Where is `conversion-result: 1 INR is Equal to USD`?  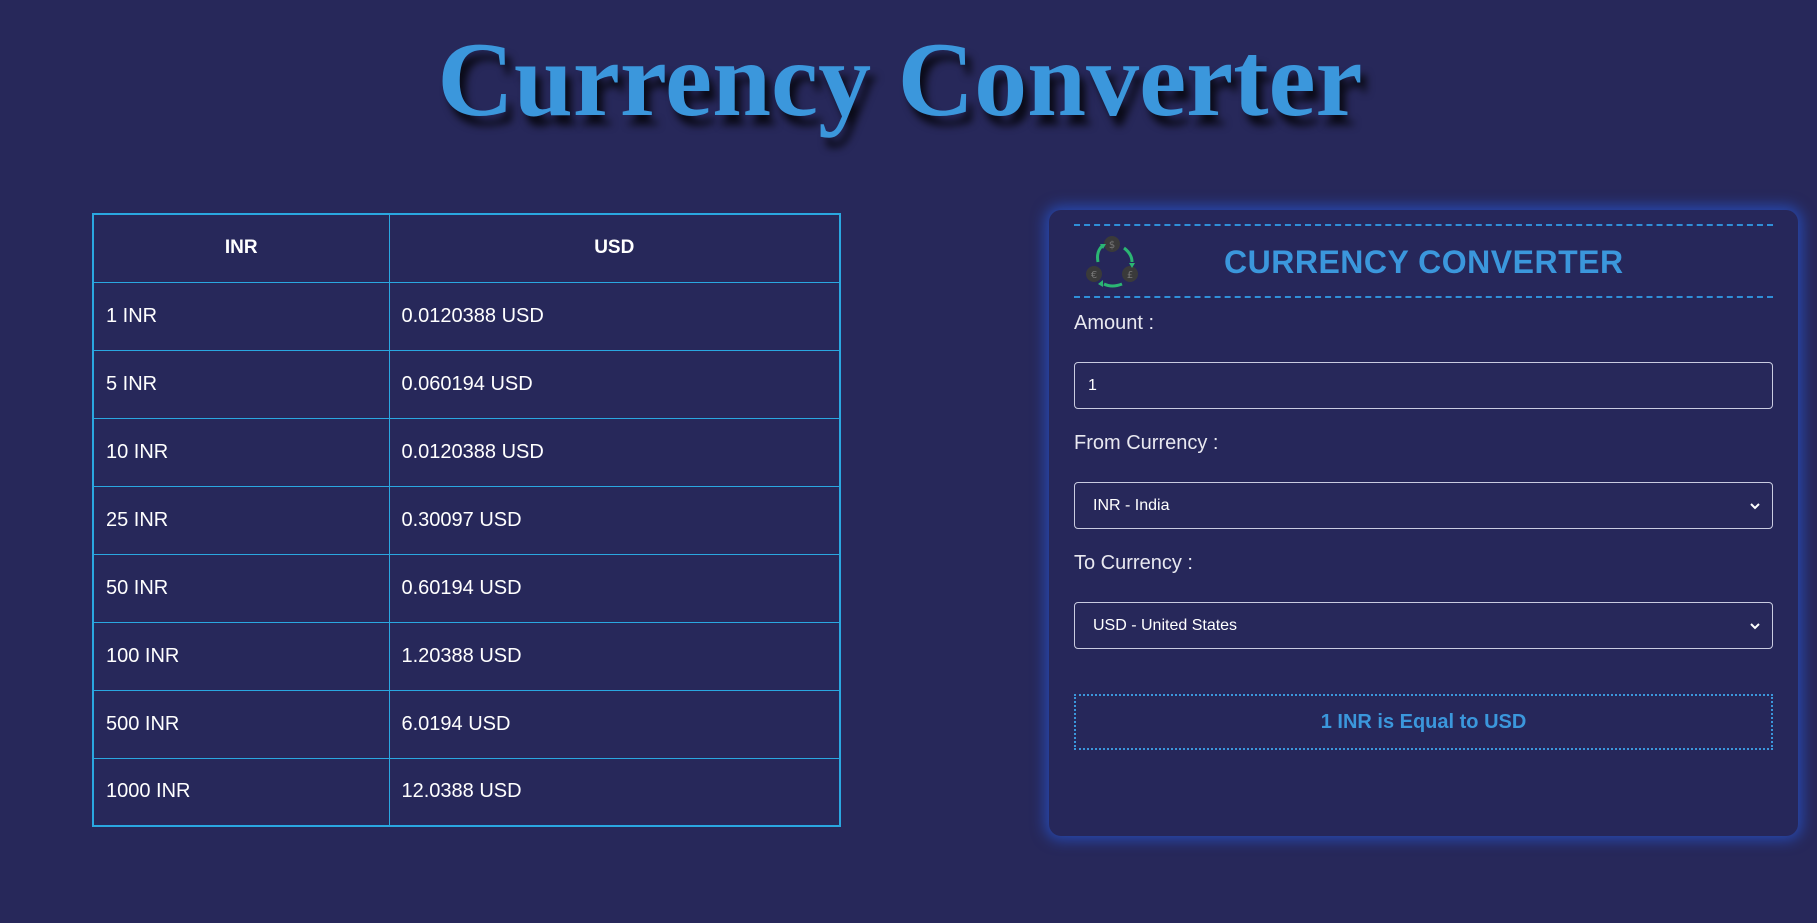
conversion-result: 1 INR is Equal to USD is located at coordinates (1423, 722).